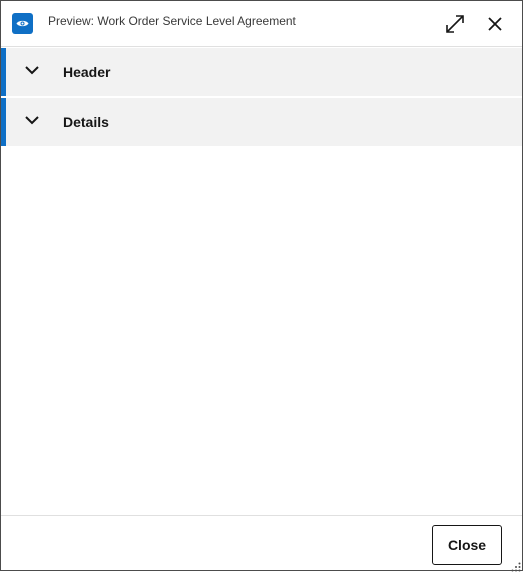 The image size is (523, 577). I want to click on section-details: Details, so click(261, 122).